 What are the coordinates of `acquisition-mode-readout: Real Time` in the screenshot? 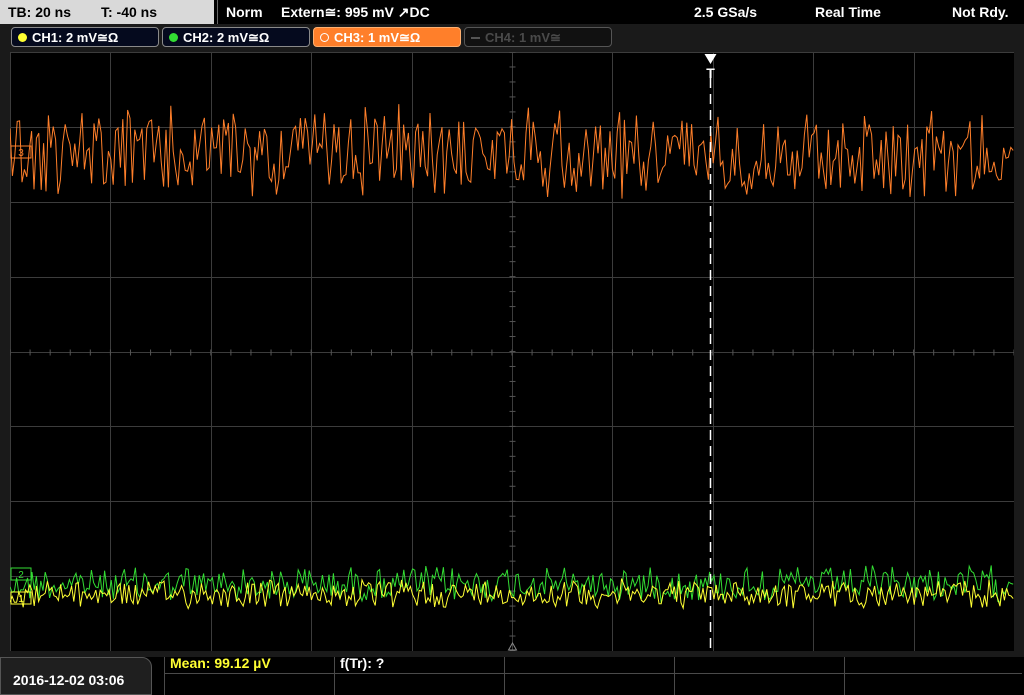 It's located at (848, 12).